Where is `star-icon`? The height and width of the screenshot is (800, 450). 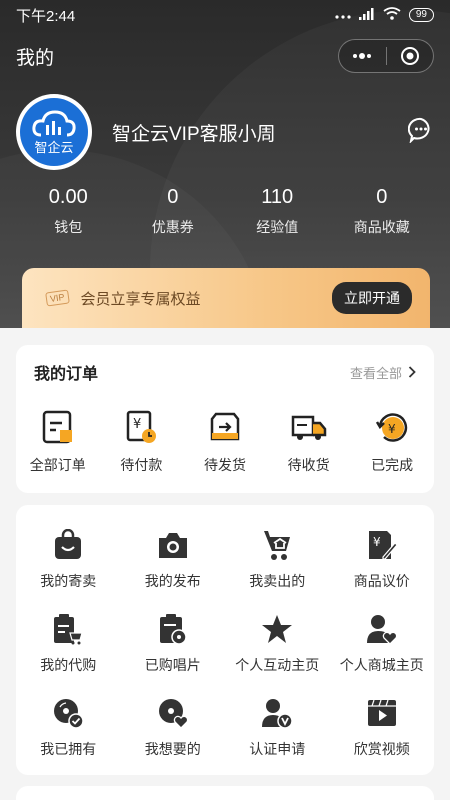 star-icon is located at coordinates (277, 629).